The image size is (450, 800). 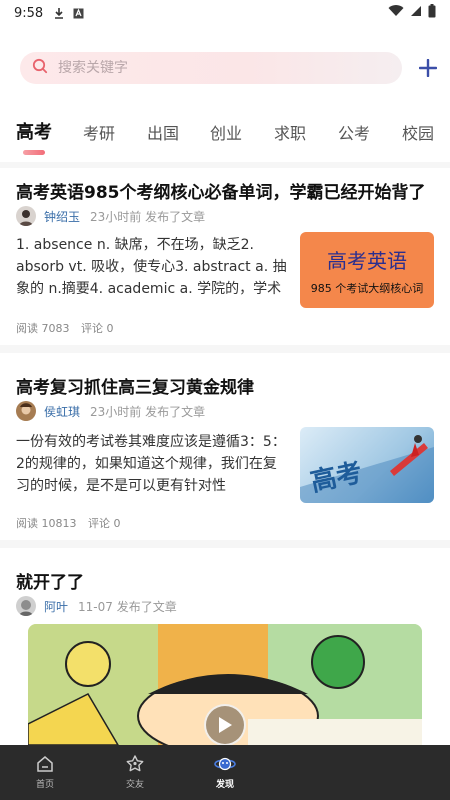 I want to click on tab-label: 公考, so click(x=353, y=133).